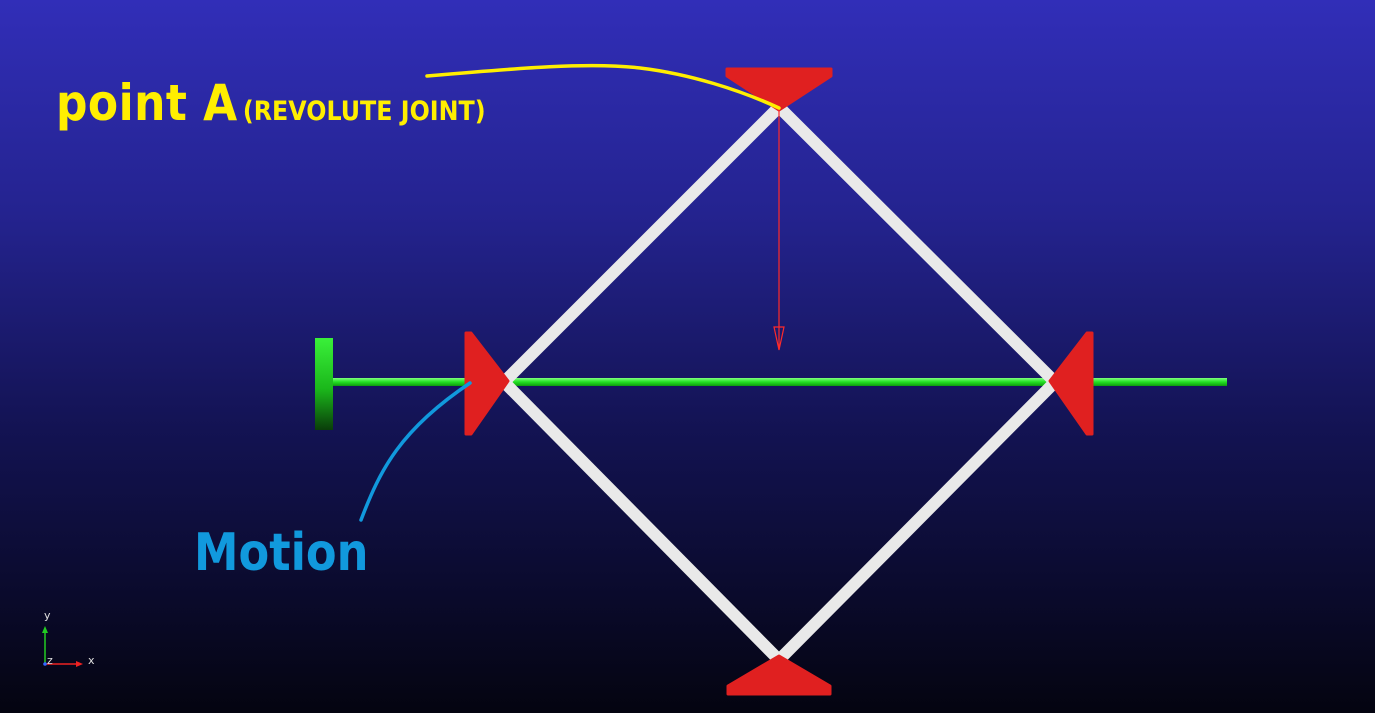 The height and width of the screenshot is (713, 1375). I want to click on link-bottom-right, so click(916, 522).